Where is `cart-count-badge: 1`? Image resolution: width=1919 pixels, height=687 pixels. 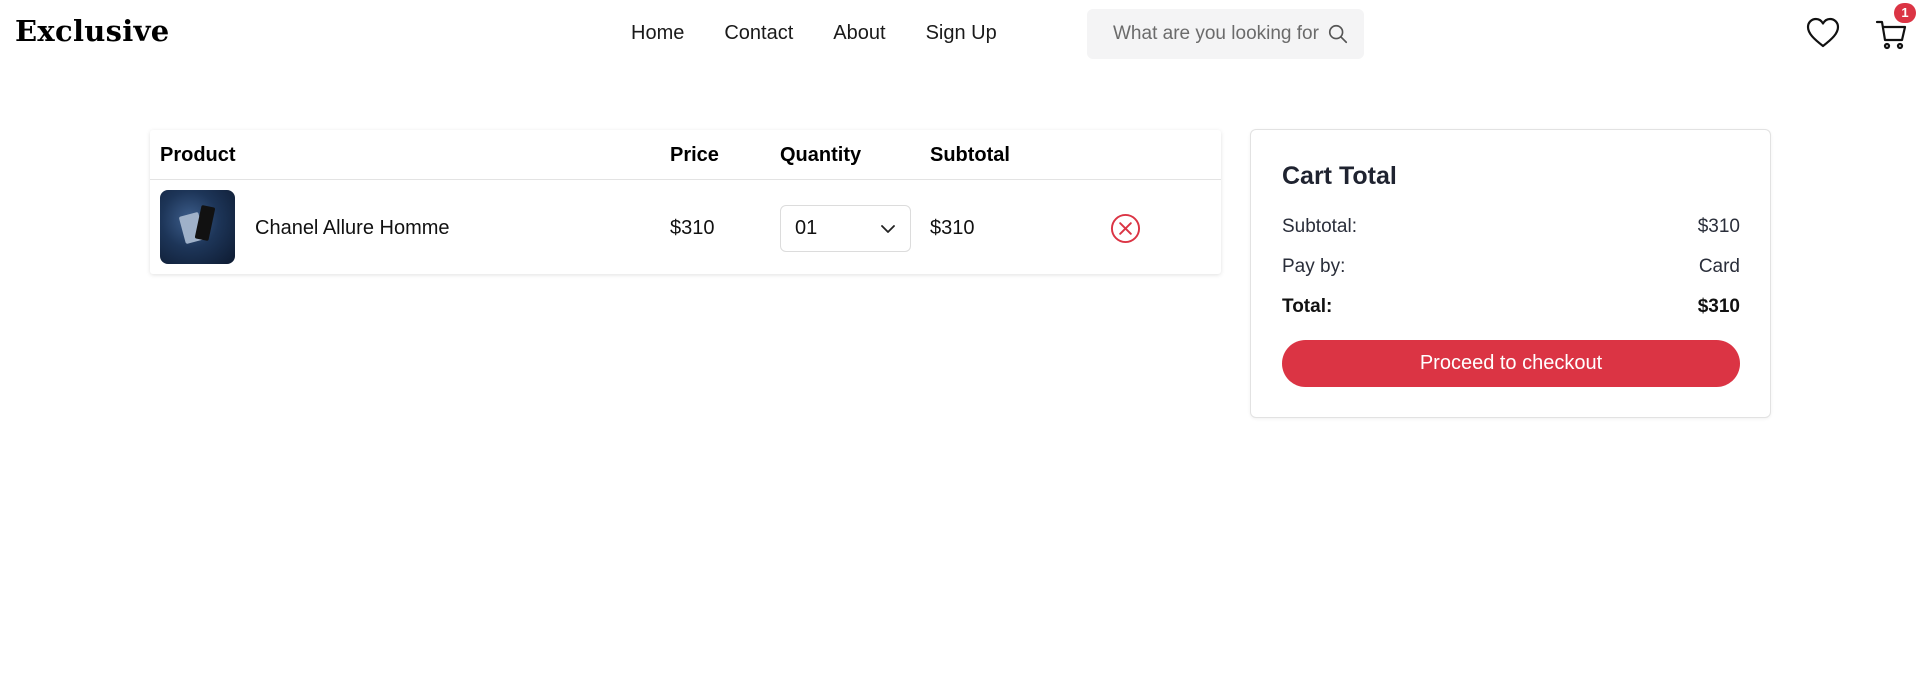
cart-count-badge: 1 is located at coordinates (1905, 13).